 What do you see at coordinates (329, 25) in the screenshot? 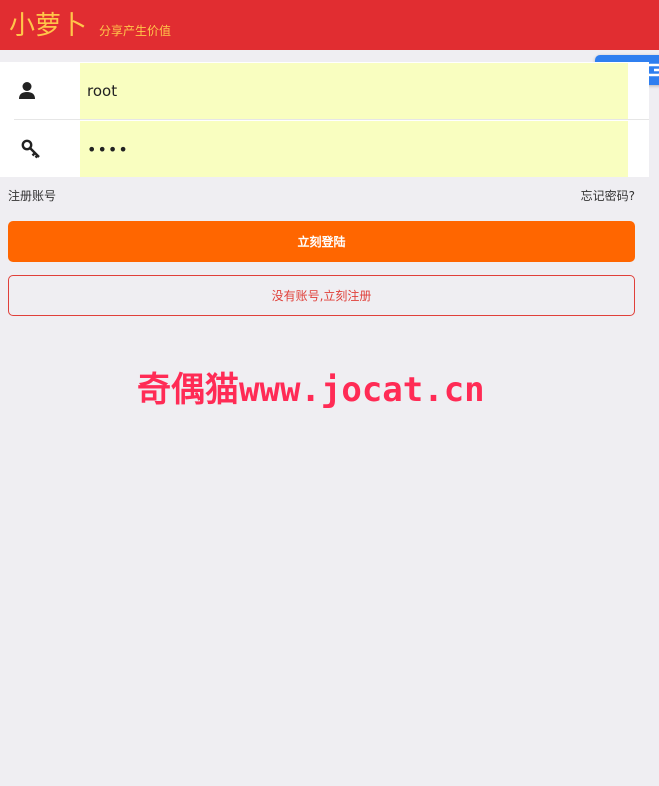
I see `app-header: 小萝卜 分享产生价值` at bounding box center [329, 25].